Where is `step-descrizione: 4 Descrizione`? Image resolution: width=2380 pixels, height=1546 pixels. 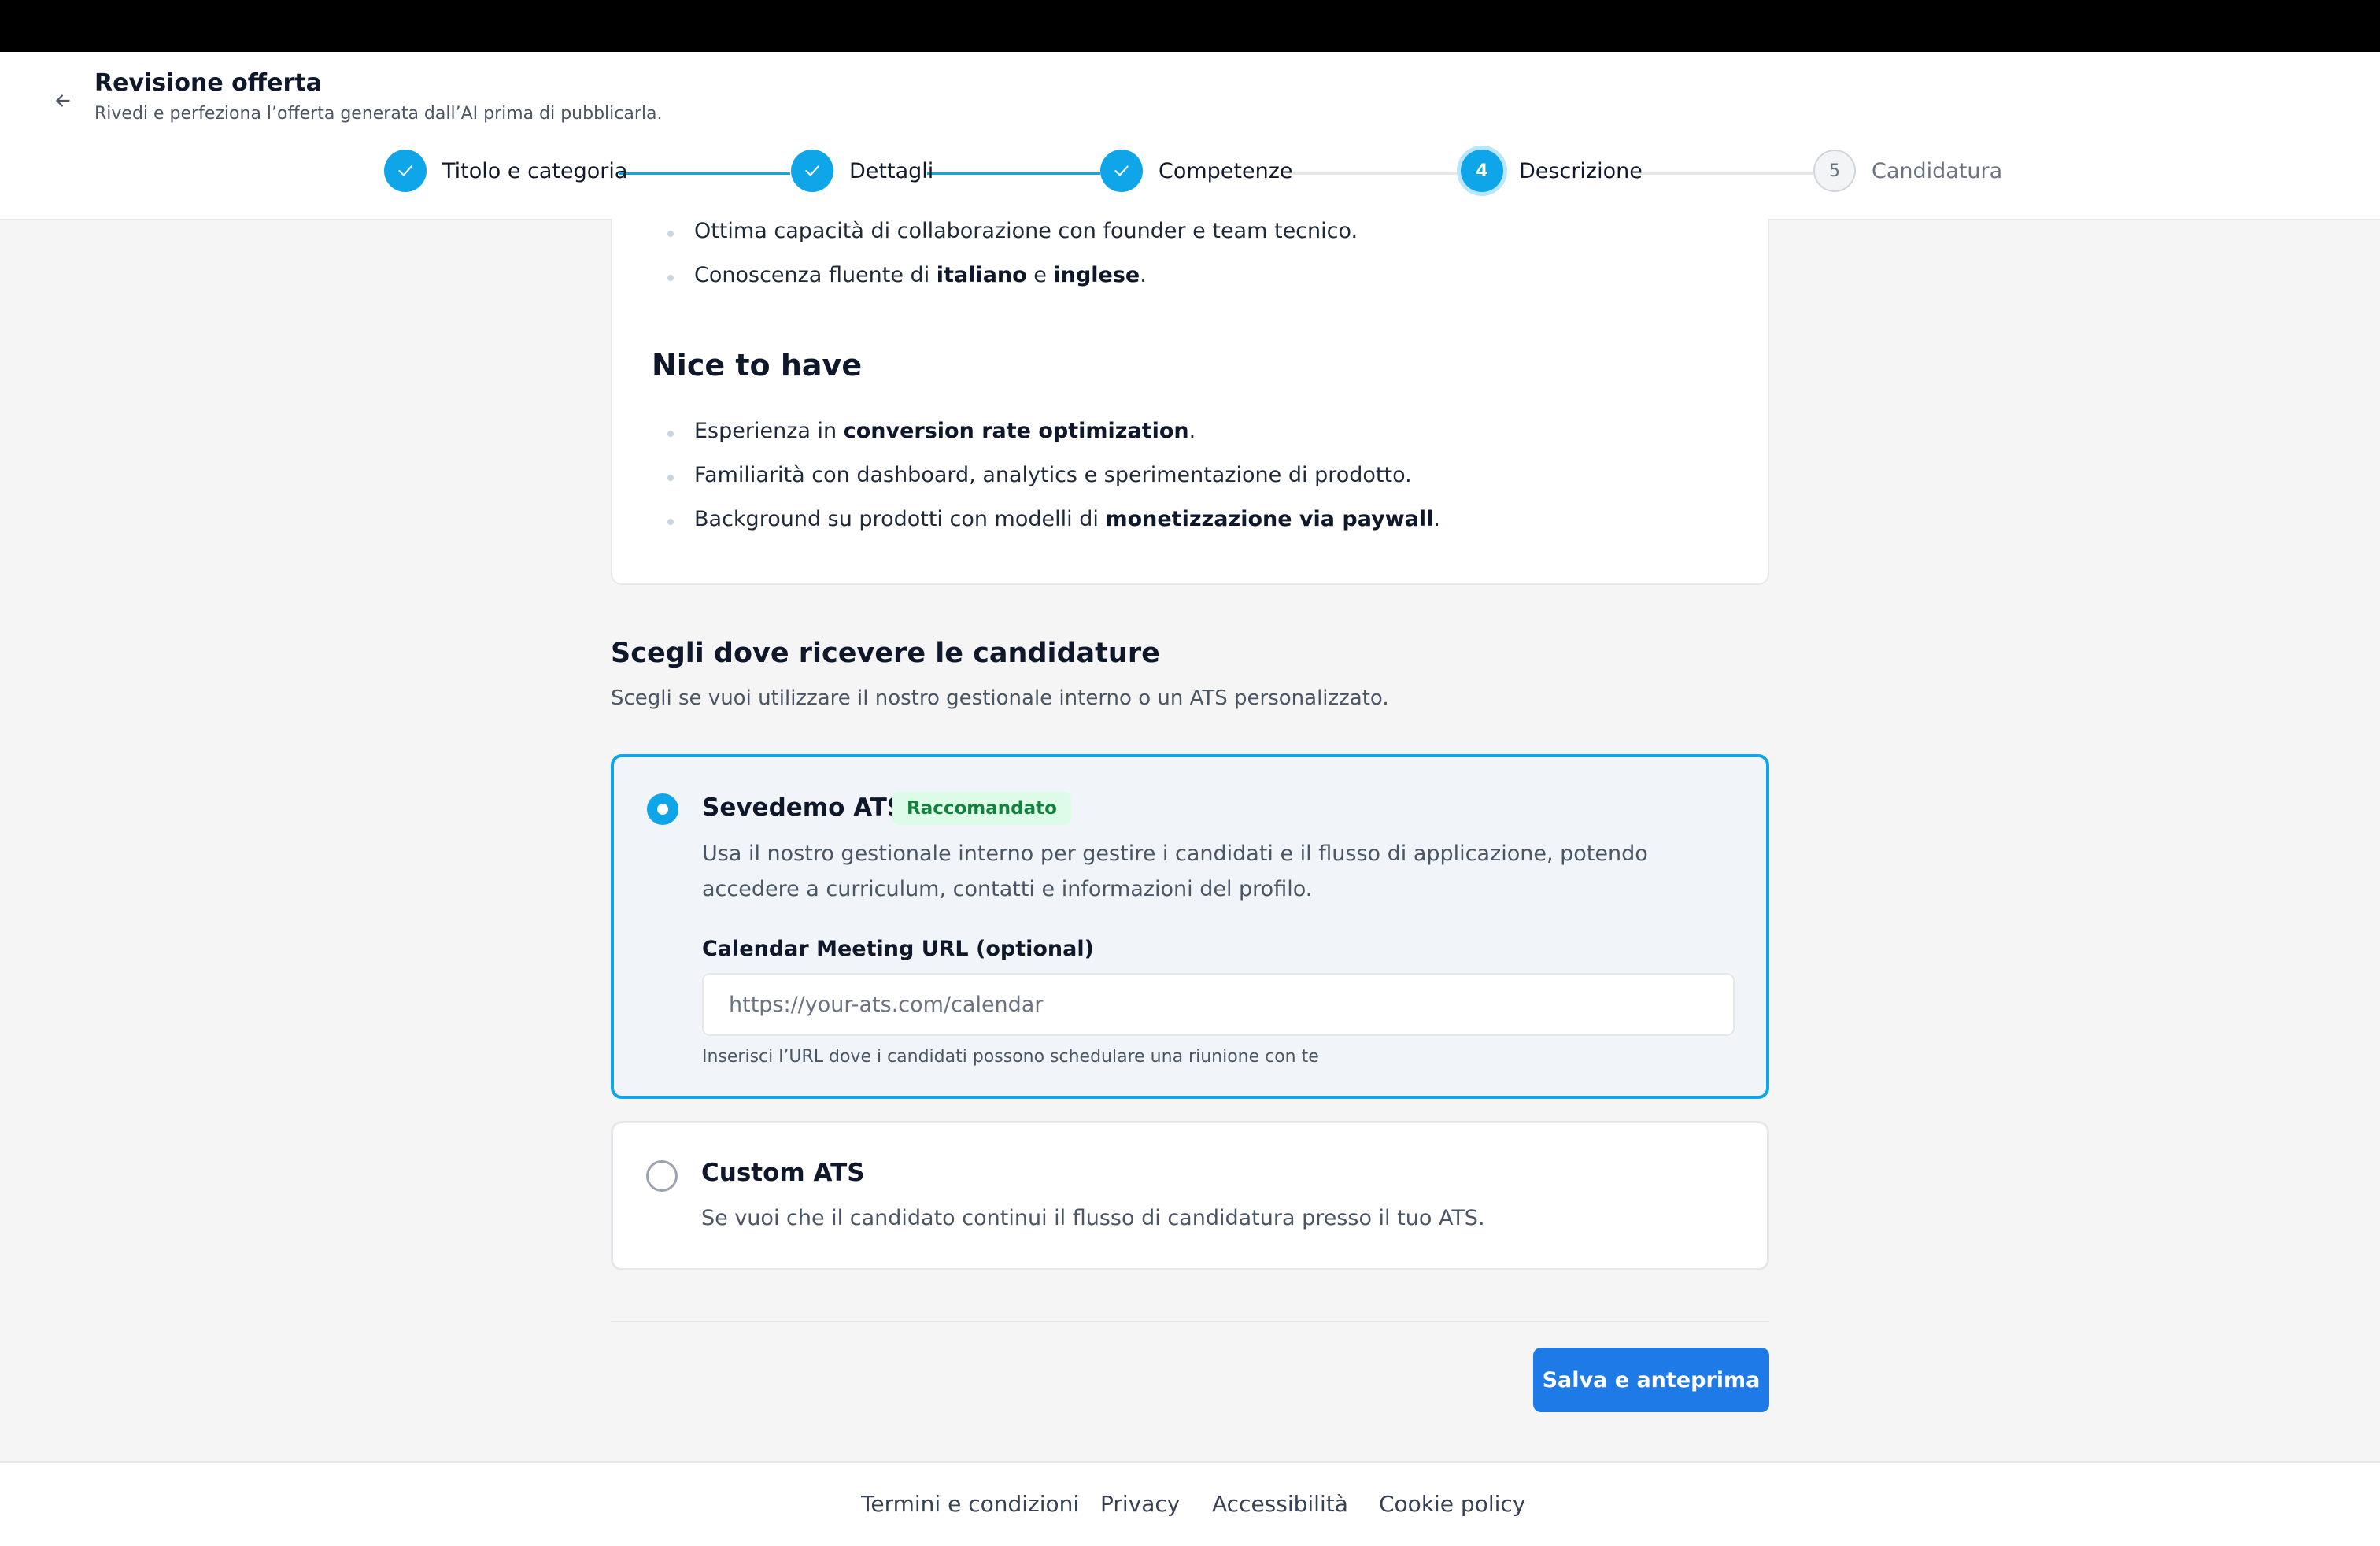
step-descrizione: 4 Descrizione is located at coordinates (1552, 171).